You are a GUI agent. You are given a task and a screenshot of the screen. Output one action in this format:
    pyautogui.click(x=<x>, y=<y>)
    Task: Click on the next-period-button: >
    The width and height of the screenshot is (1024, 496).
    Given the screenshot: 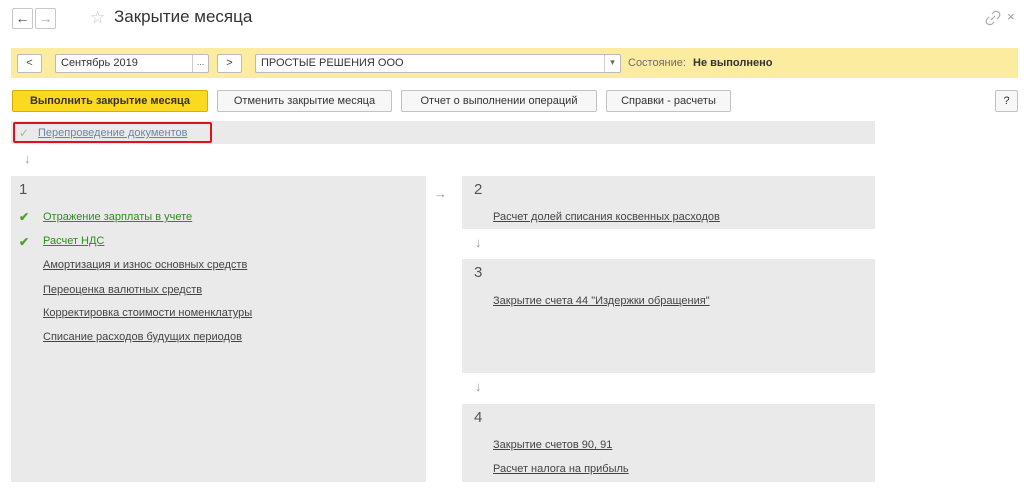 What is the action you would take?
    pyautogui.click(x=229, y=63)
    